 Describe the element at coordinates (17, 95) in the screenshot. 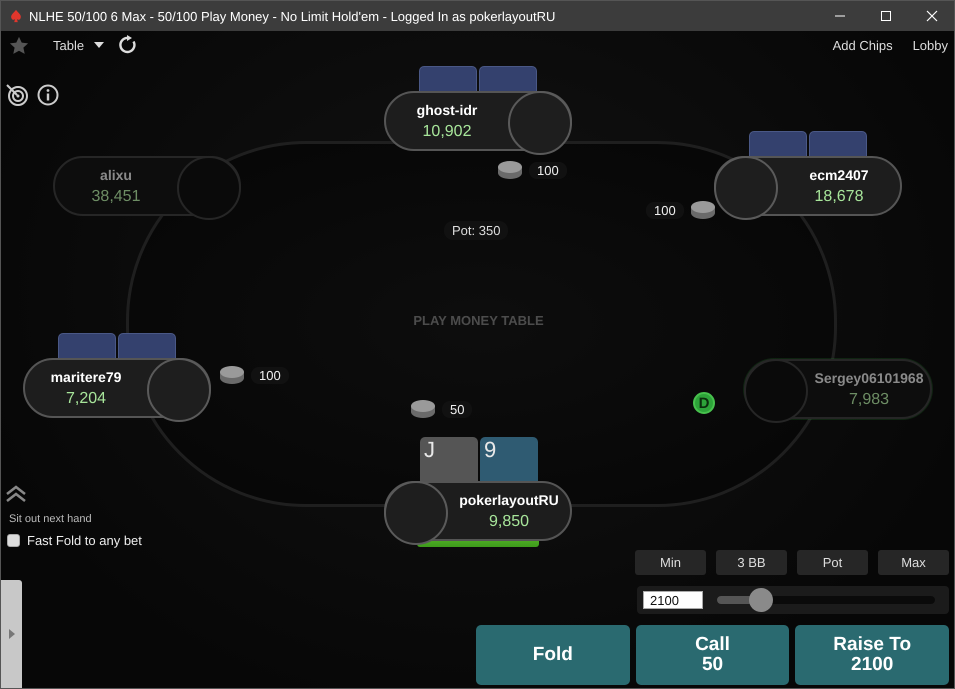

I see `target-icon` at that location.